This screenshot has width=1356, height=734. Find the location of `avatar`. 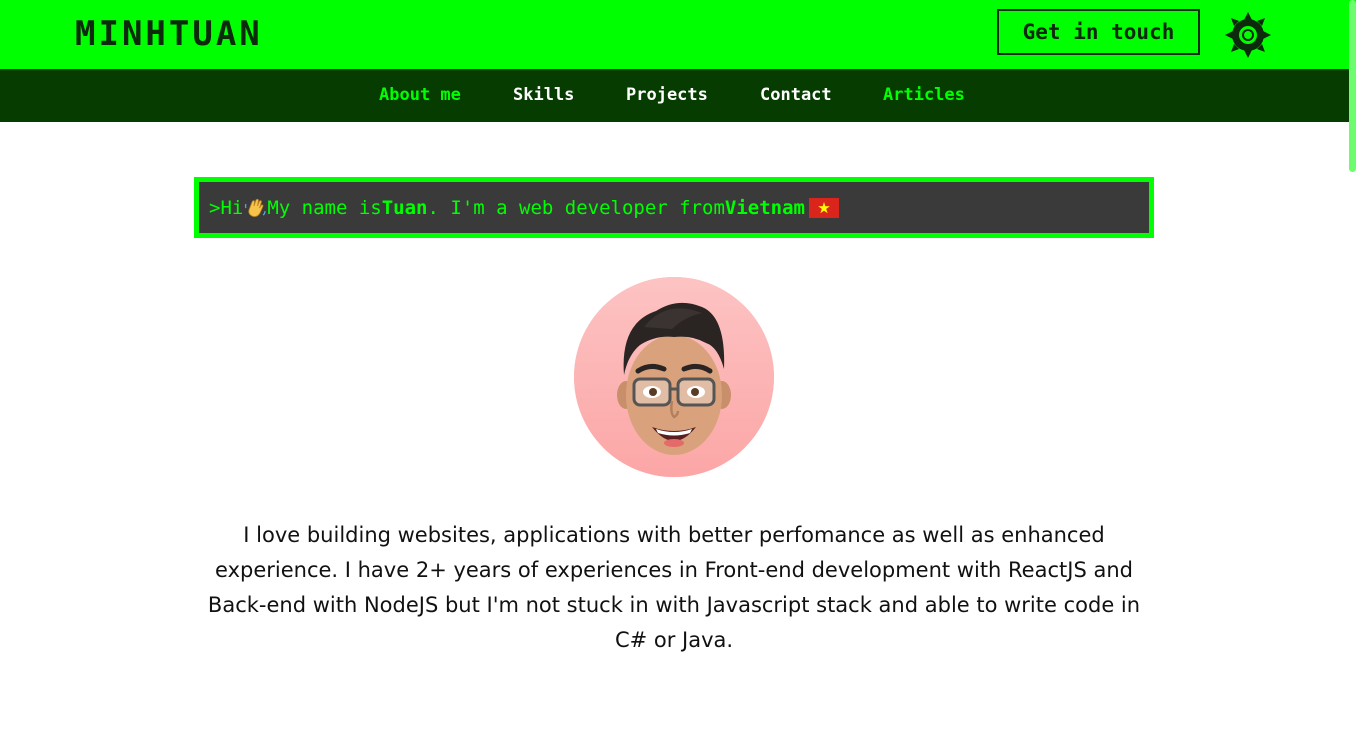

avatar is located at coordinates (674, 377).